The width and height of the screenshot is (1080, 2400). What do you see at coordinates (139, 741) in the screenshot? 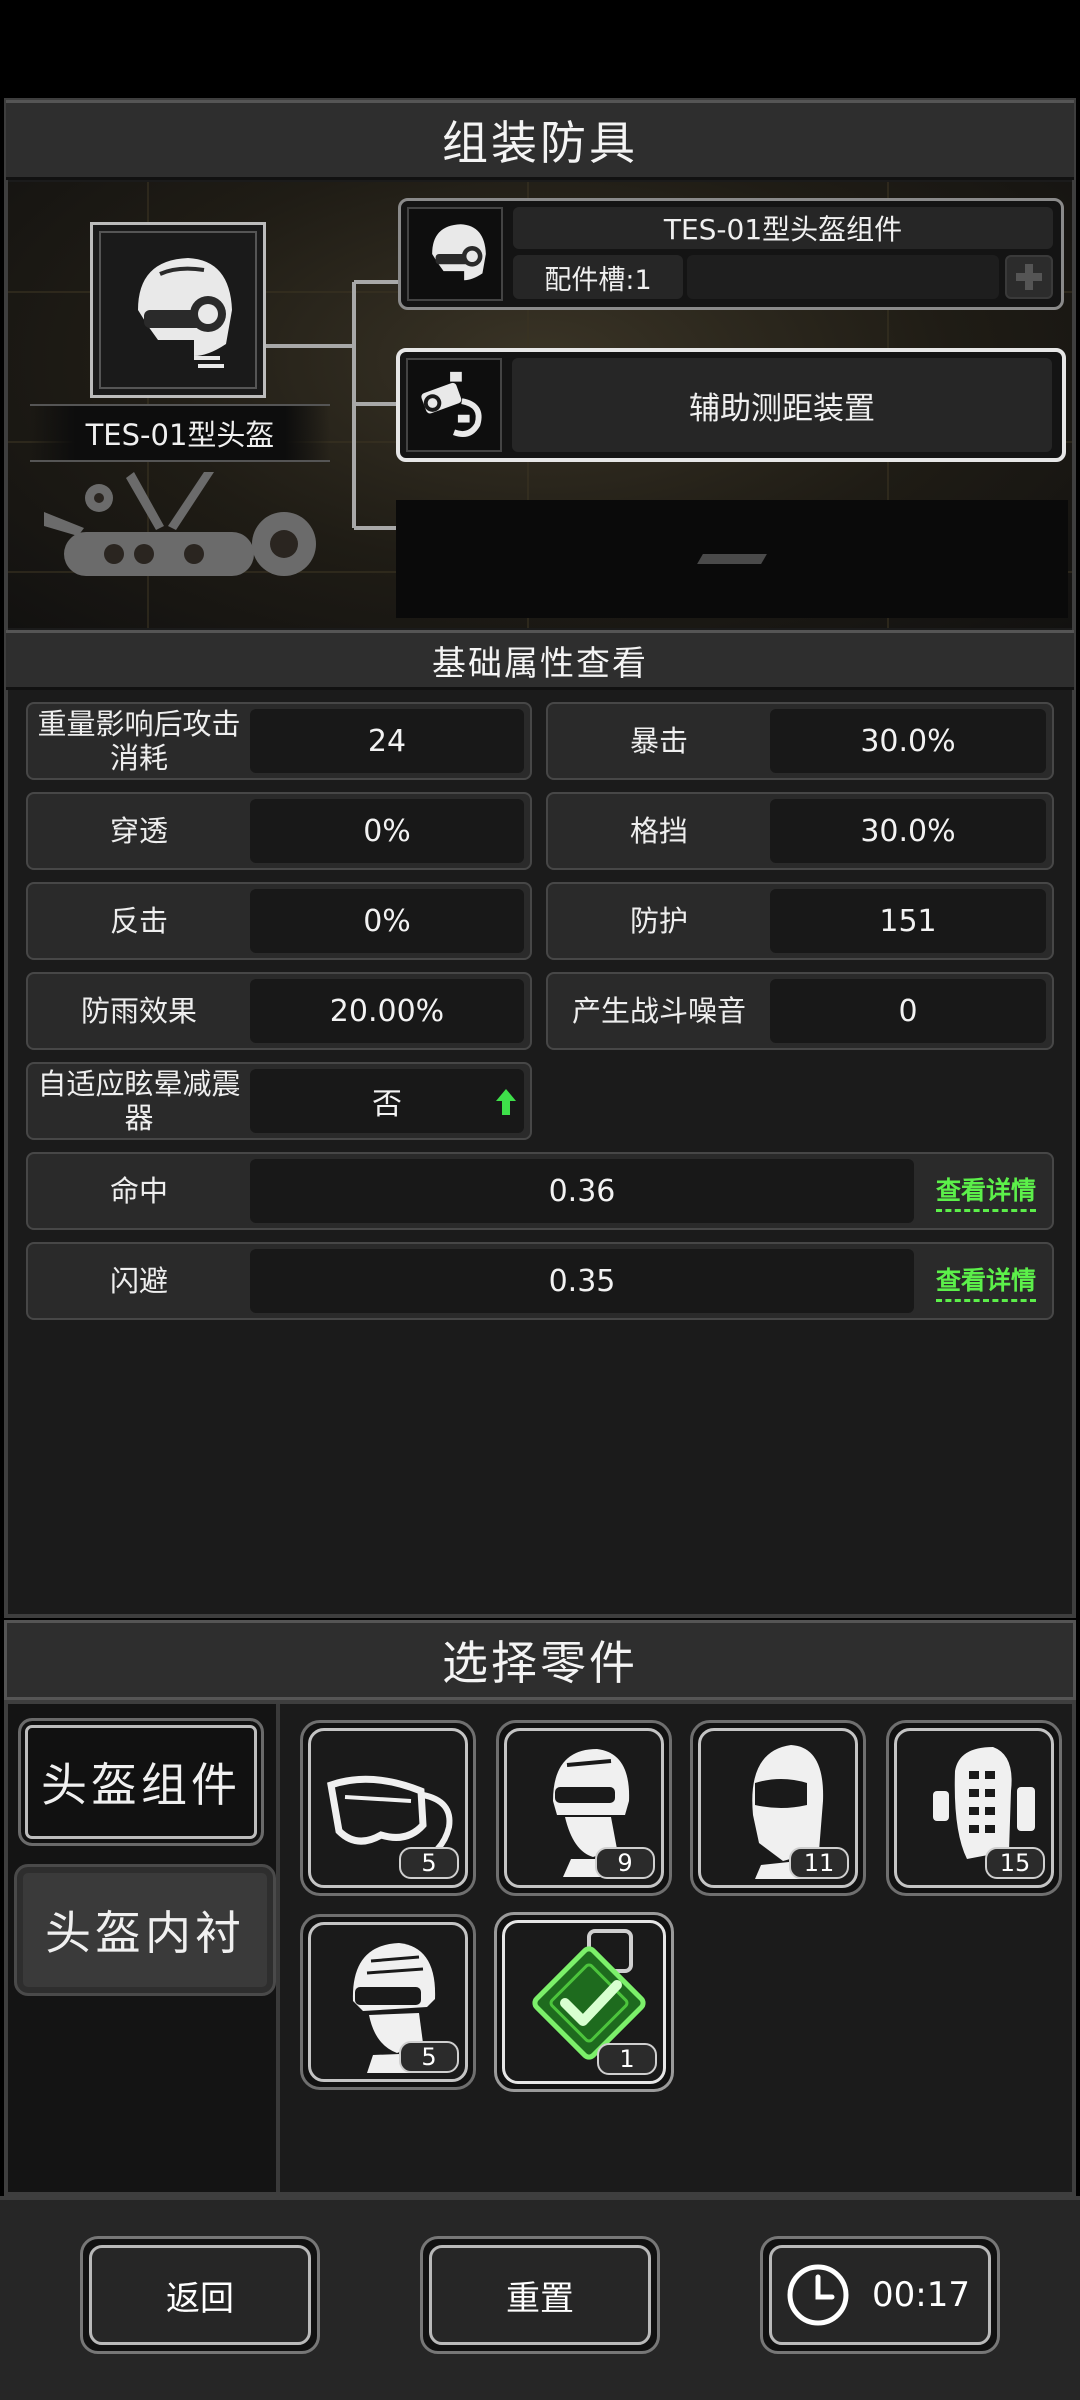
I see `stat-label: 重量影响后攻击消耗` at bounding box center [139, 741].